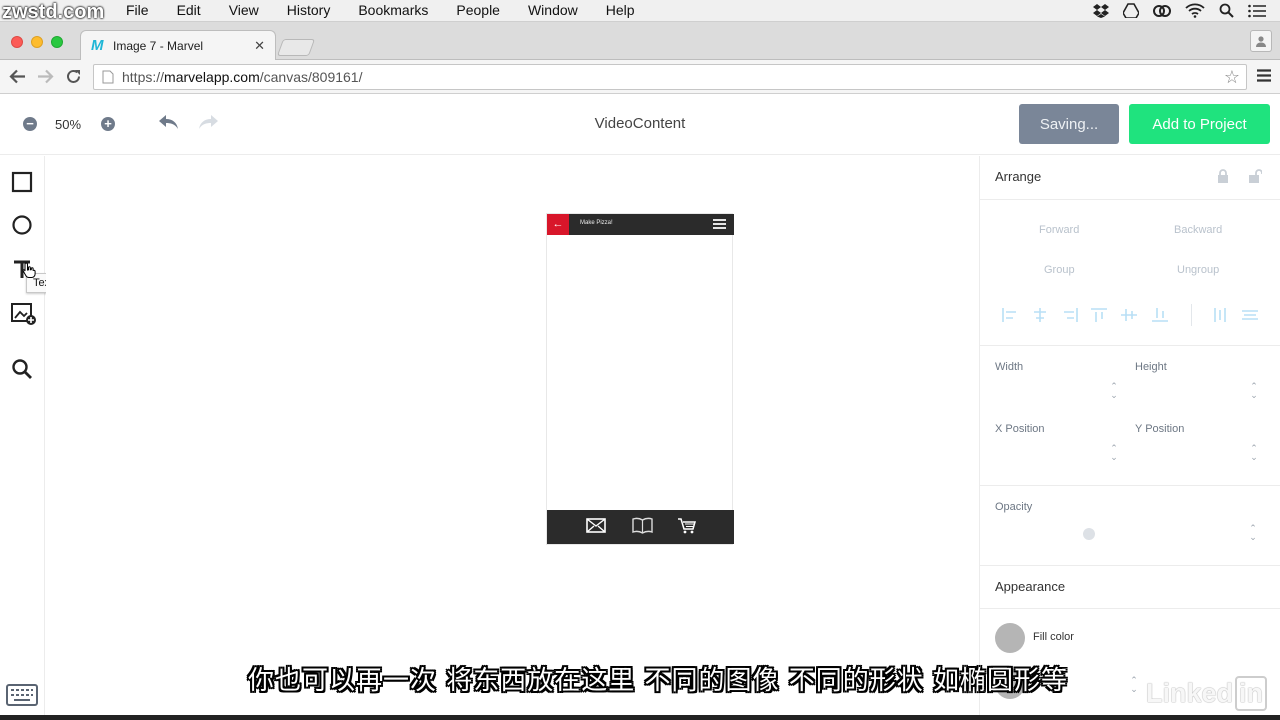 The image size is (1280, 720). Describe the element at coordinates (1053, 637) in the screenshot. I see `fill-color-label: Fill color` at that location.